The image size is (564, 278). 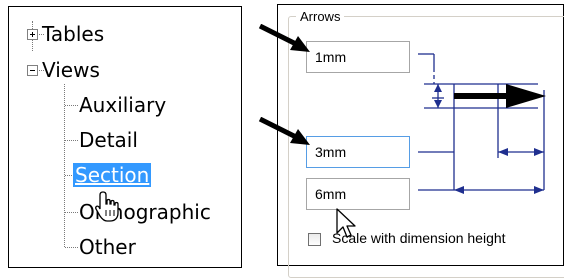 What do you see at coordinates (314, 239) in the screenshot?
I see `scale-with-dimension-height-checkbox` at bounding box center [314, 239].